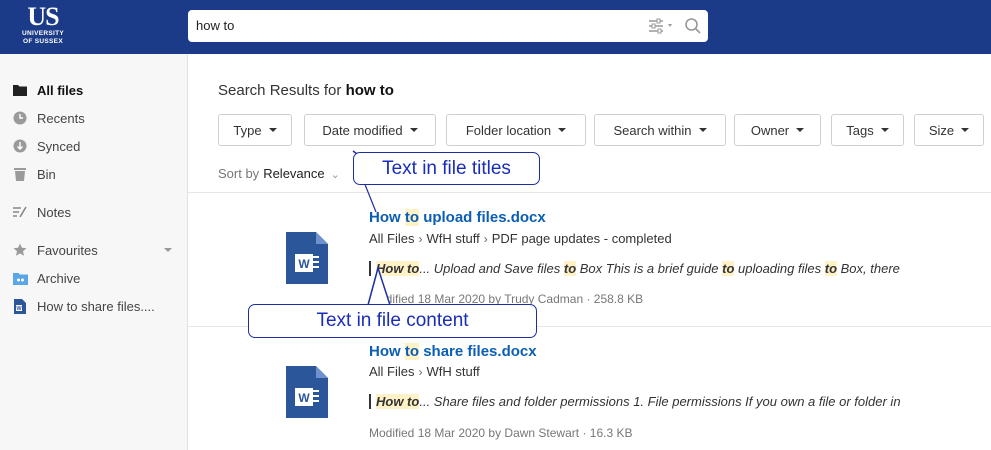  Describe the element at coordinates (446, 168) in the screenshot. I see `annotation-file-titles: Text in file titles` at that location.